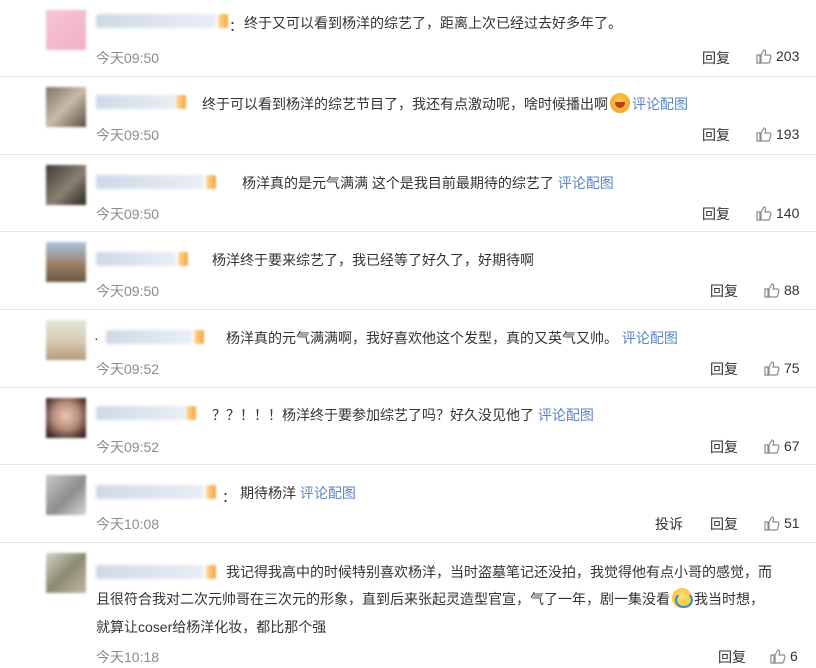 The image size is (816, 668). What do you see at coordinates (499, 572) in the screenshot?
I see `comment-text-line: 我记得我高中的时候特别喜欢杨洋，当时盗墓笔记还没拍，我觉得他有点小哥的感觉，而` at bounding box center [499, 572].